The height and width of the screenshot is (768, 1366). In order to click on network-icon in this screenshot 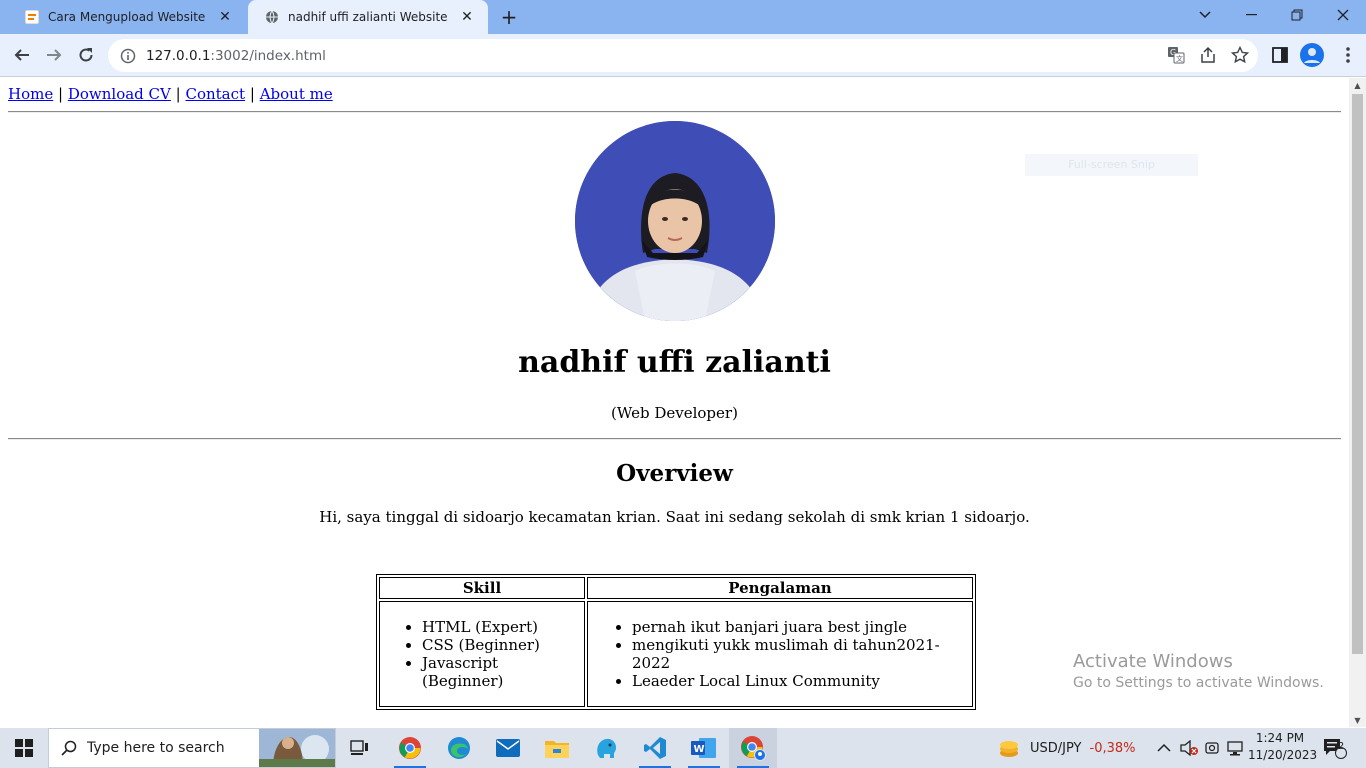, I will do `click(1235, 748)`.